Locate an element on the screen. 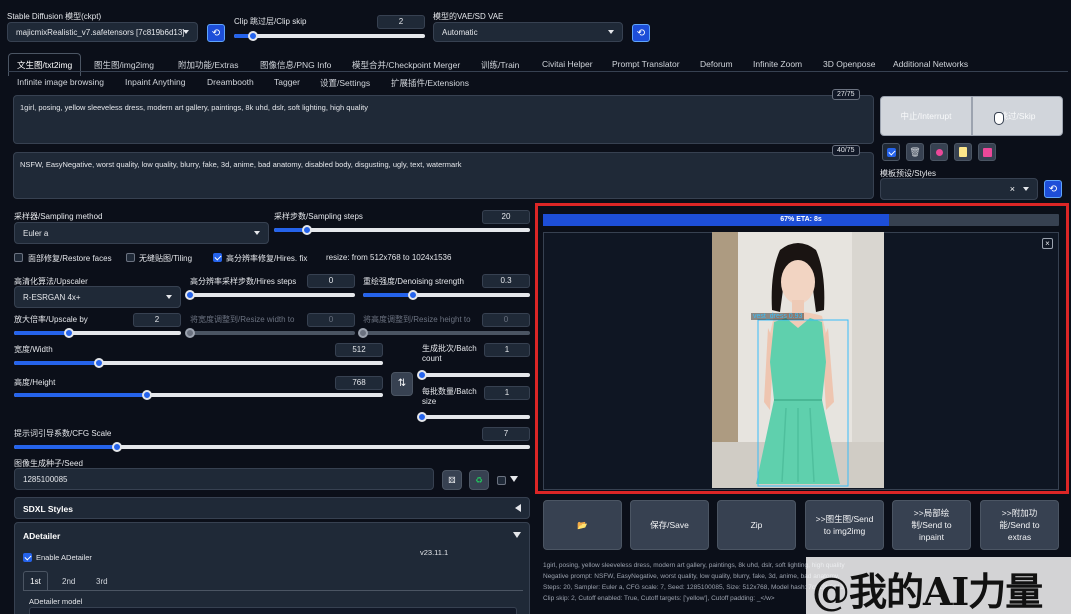 This screenshot has height=614, width=1071. denoising-thumb is located at coordinates (413, 295).